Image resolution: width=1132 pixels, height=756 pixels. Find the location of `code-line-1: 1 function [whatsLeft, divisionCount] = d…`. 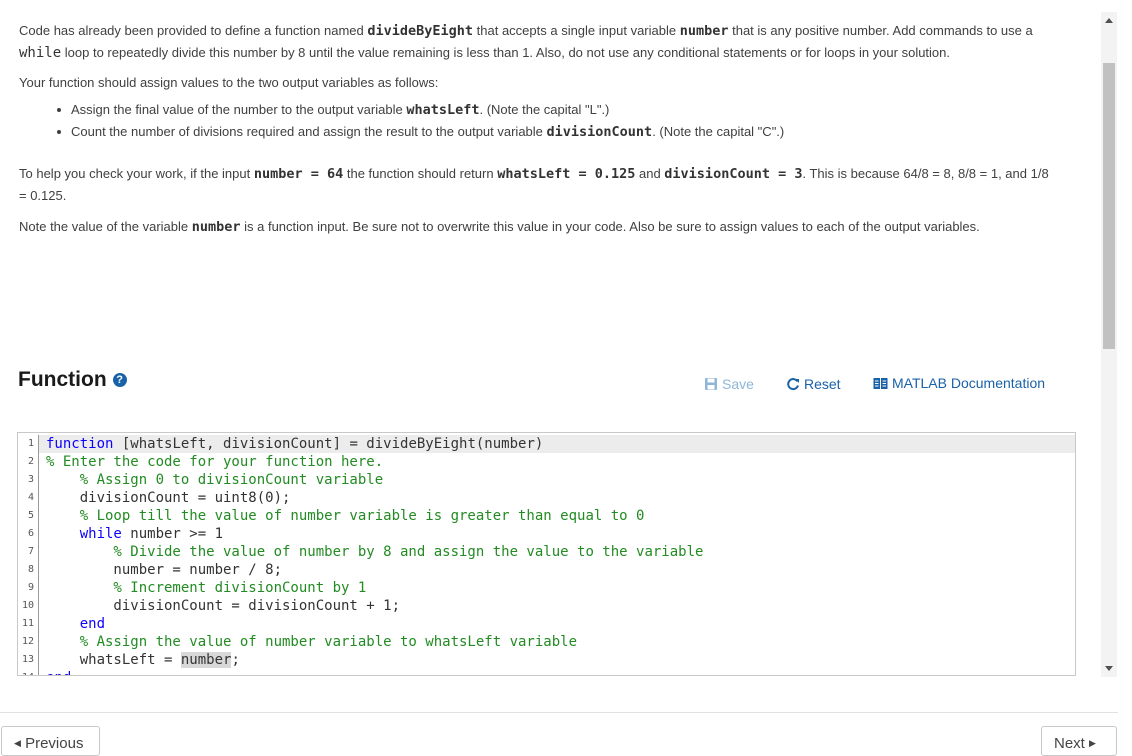

code-line-1: 1 function [whatsLeft, divisionCount] = d… is located at coordinates (546, 444).